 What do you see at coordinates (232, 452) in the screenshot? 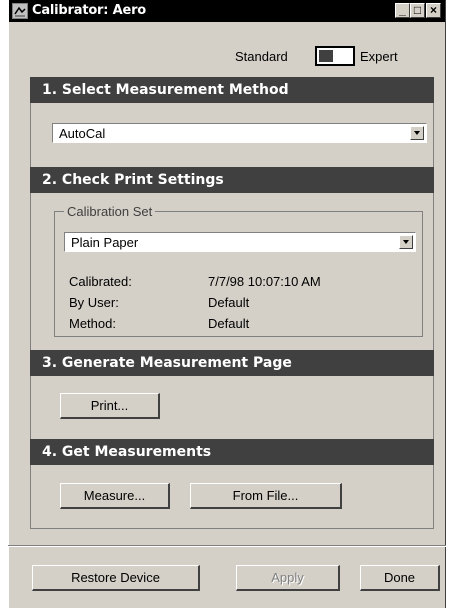
I see `section-header-get-measurements: 4. Get Measurements` at bounding box center [232, 452].